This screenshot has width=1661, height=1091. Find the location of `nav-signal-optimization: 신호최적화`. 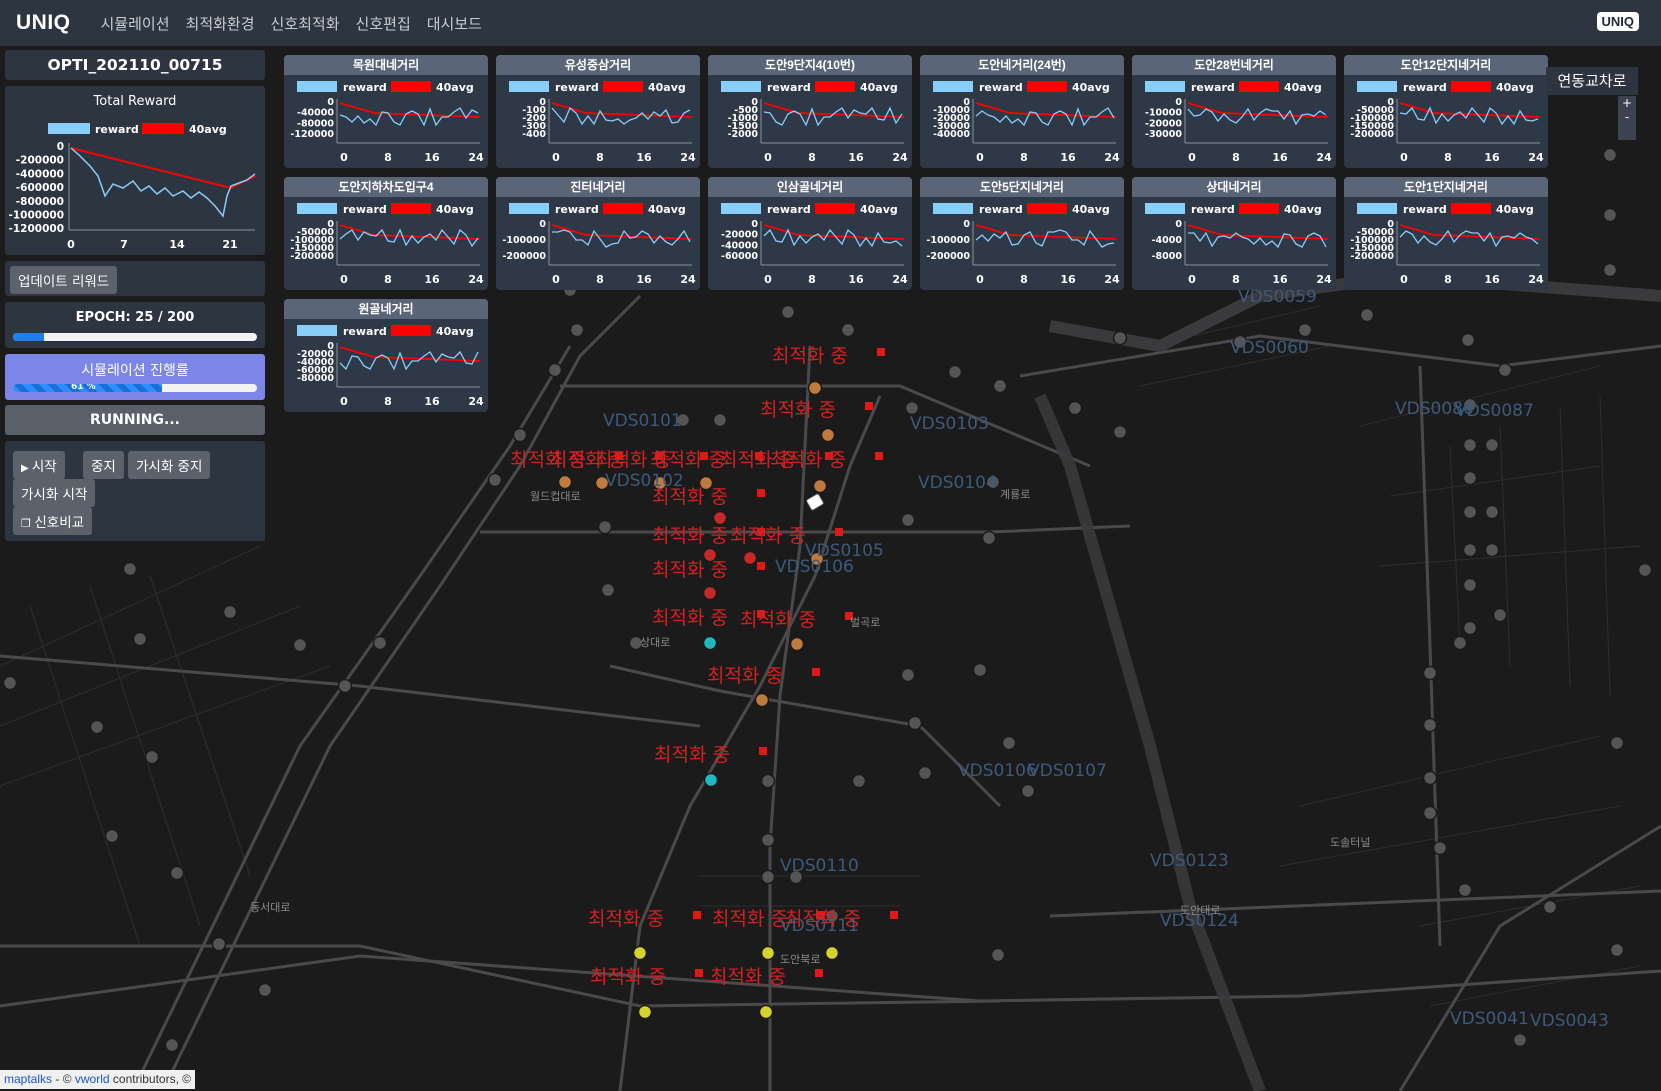

nav-signal-optimization: 신호최적화 is located at coordinates (305, 23).